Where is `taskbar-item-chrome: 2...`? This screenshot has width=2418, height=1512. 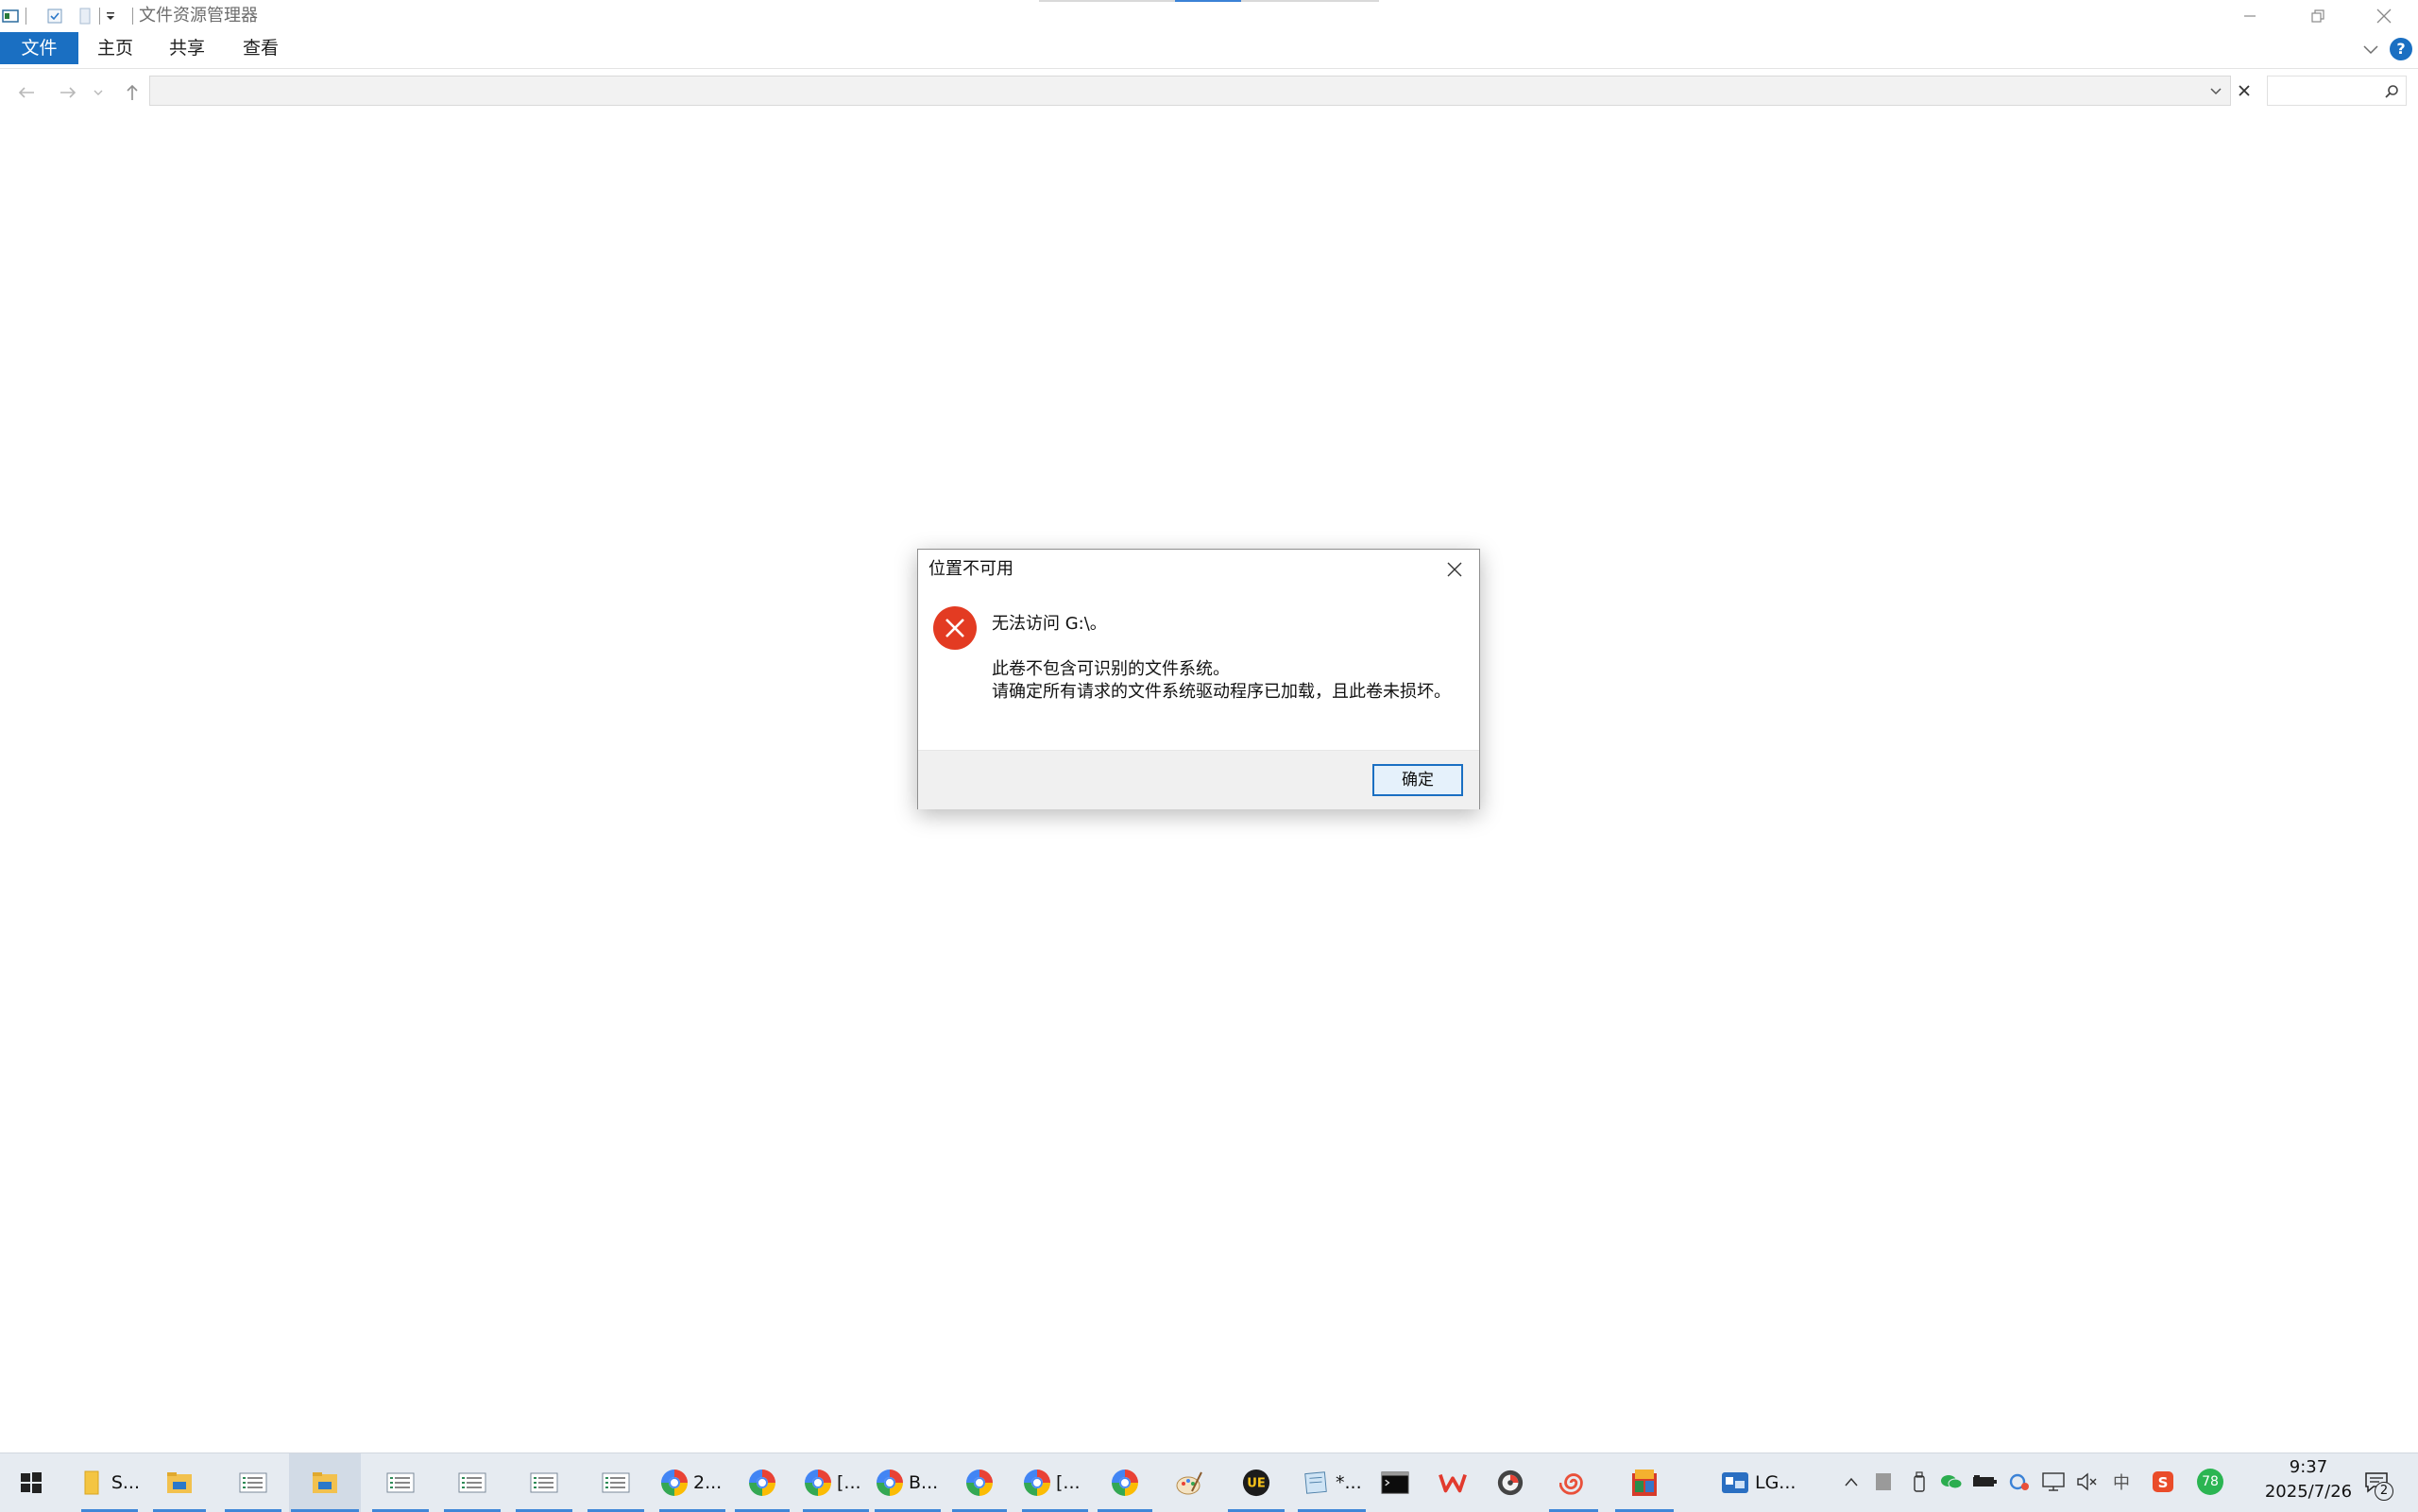 taskbar-item-chrome: 2... is located at coordinates (692, 1482).